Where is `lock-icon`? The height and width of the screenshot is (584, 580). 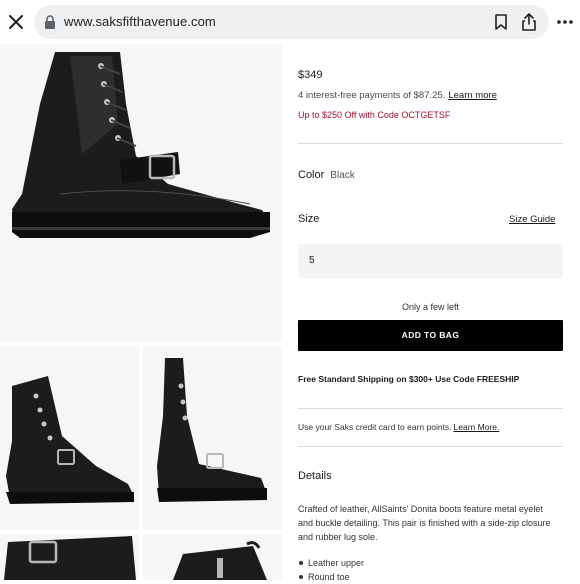 lock-icon is located at coordinates (50, 22).